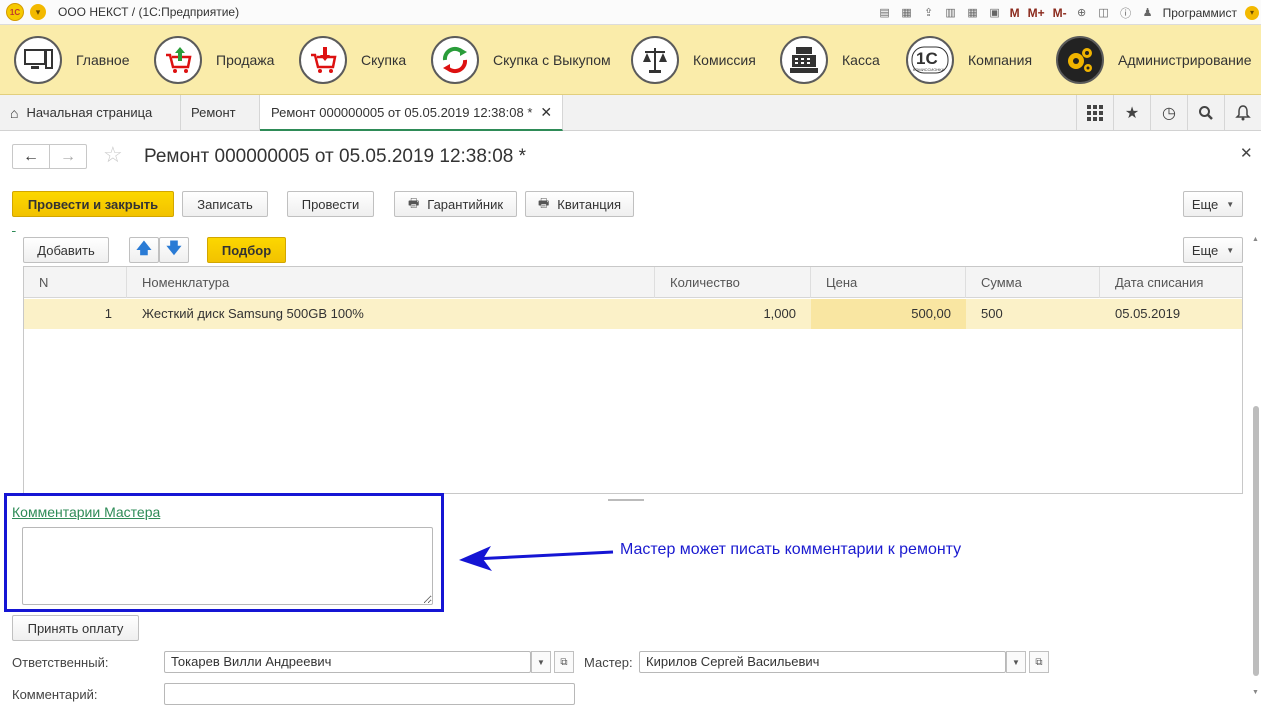 This screenshot has height=717, width=1261. What do you see at coordinates (907, 13) in the screenshot?
I see `print-icon: ▦` at bounding box center [907, 13].